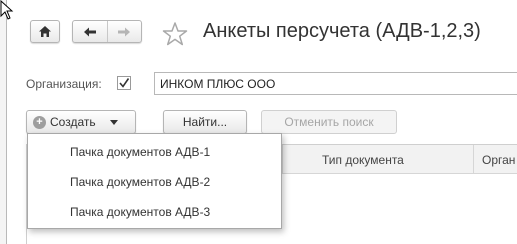 The height and width of the screenshot is (244, 517). I want to click on menu-item-adv-3: Пачка документов АДВ-3, so click(140, 212).